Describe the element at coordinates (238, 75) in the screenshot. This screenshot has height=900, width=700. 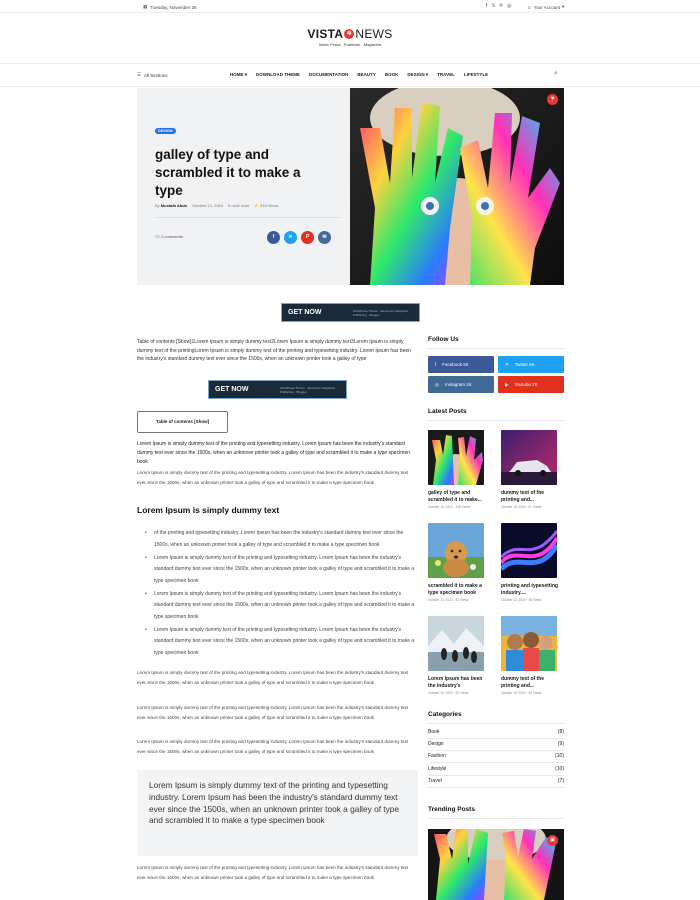
I see `nav-item-home: HOME ▾` at that location.